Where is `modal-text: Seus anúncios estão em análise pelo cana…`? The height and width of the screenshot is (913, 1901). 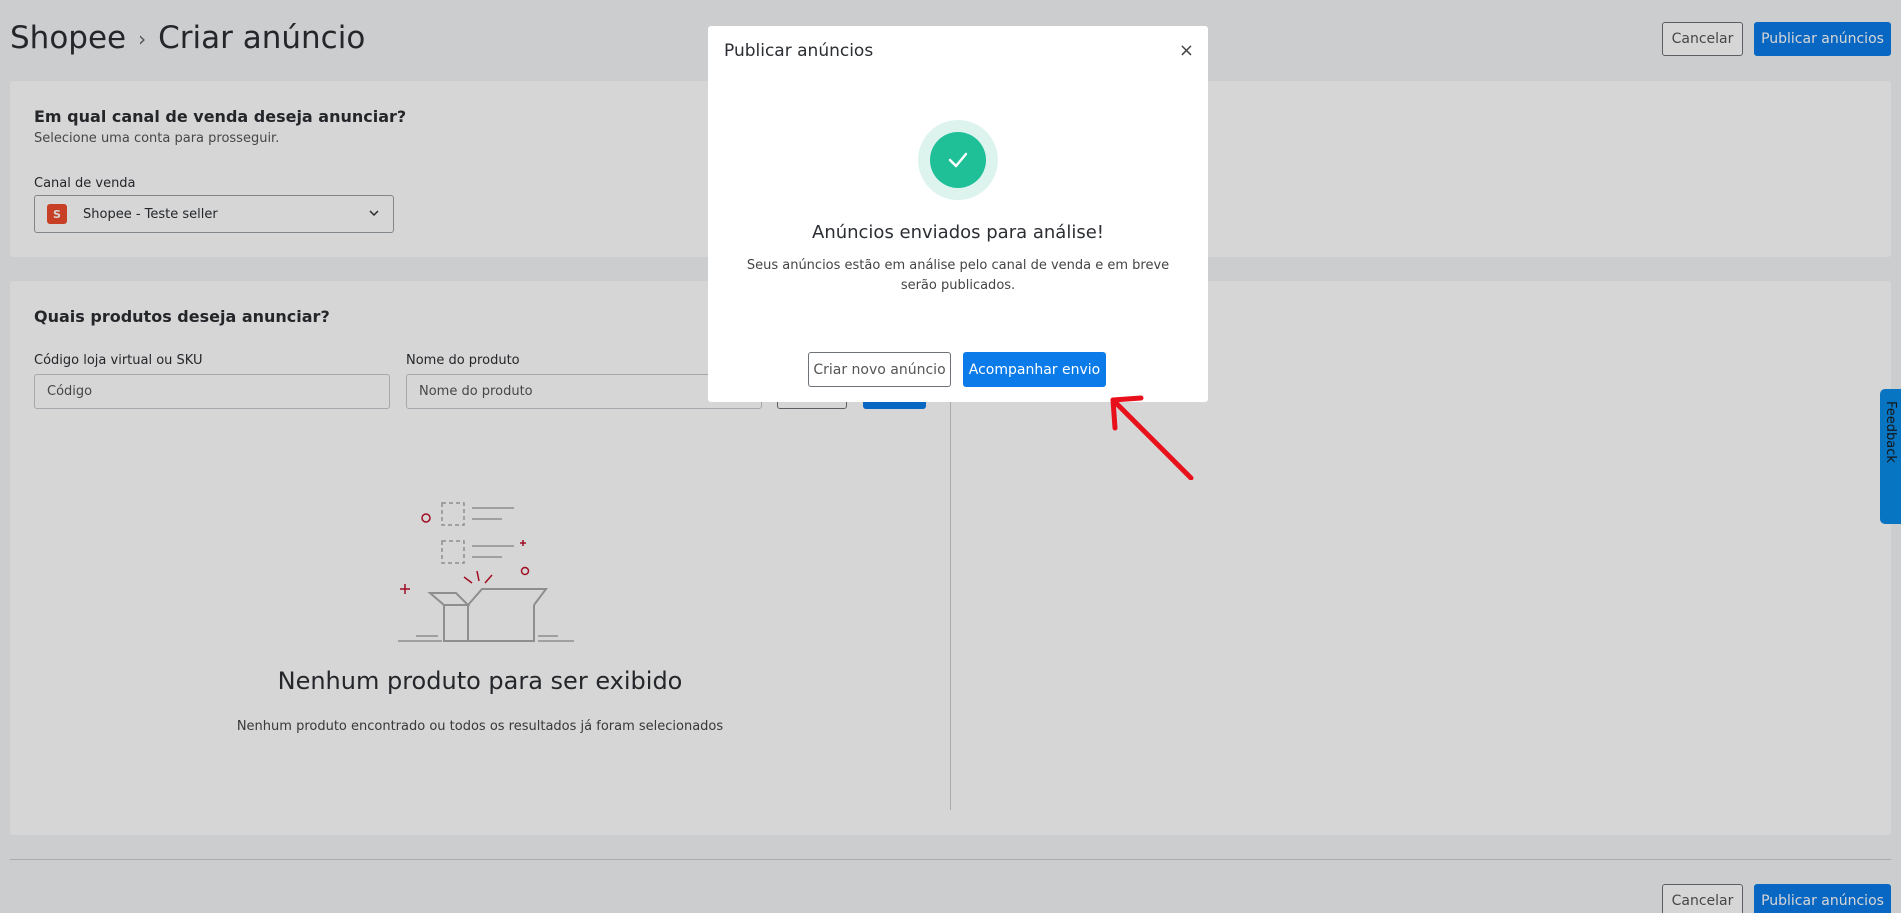 modal-text: Seus anúncios estão em análise pelo cana… is located at coordinates (958, 275).